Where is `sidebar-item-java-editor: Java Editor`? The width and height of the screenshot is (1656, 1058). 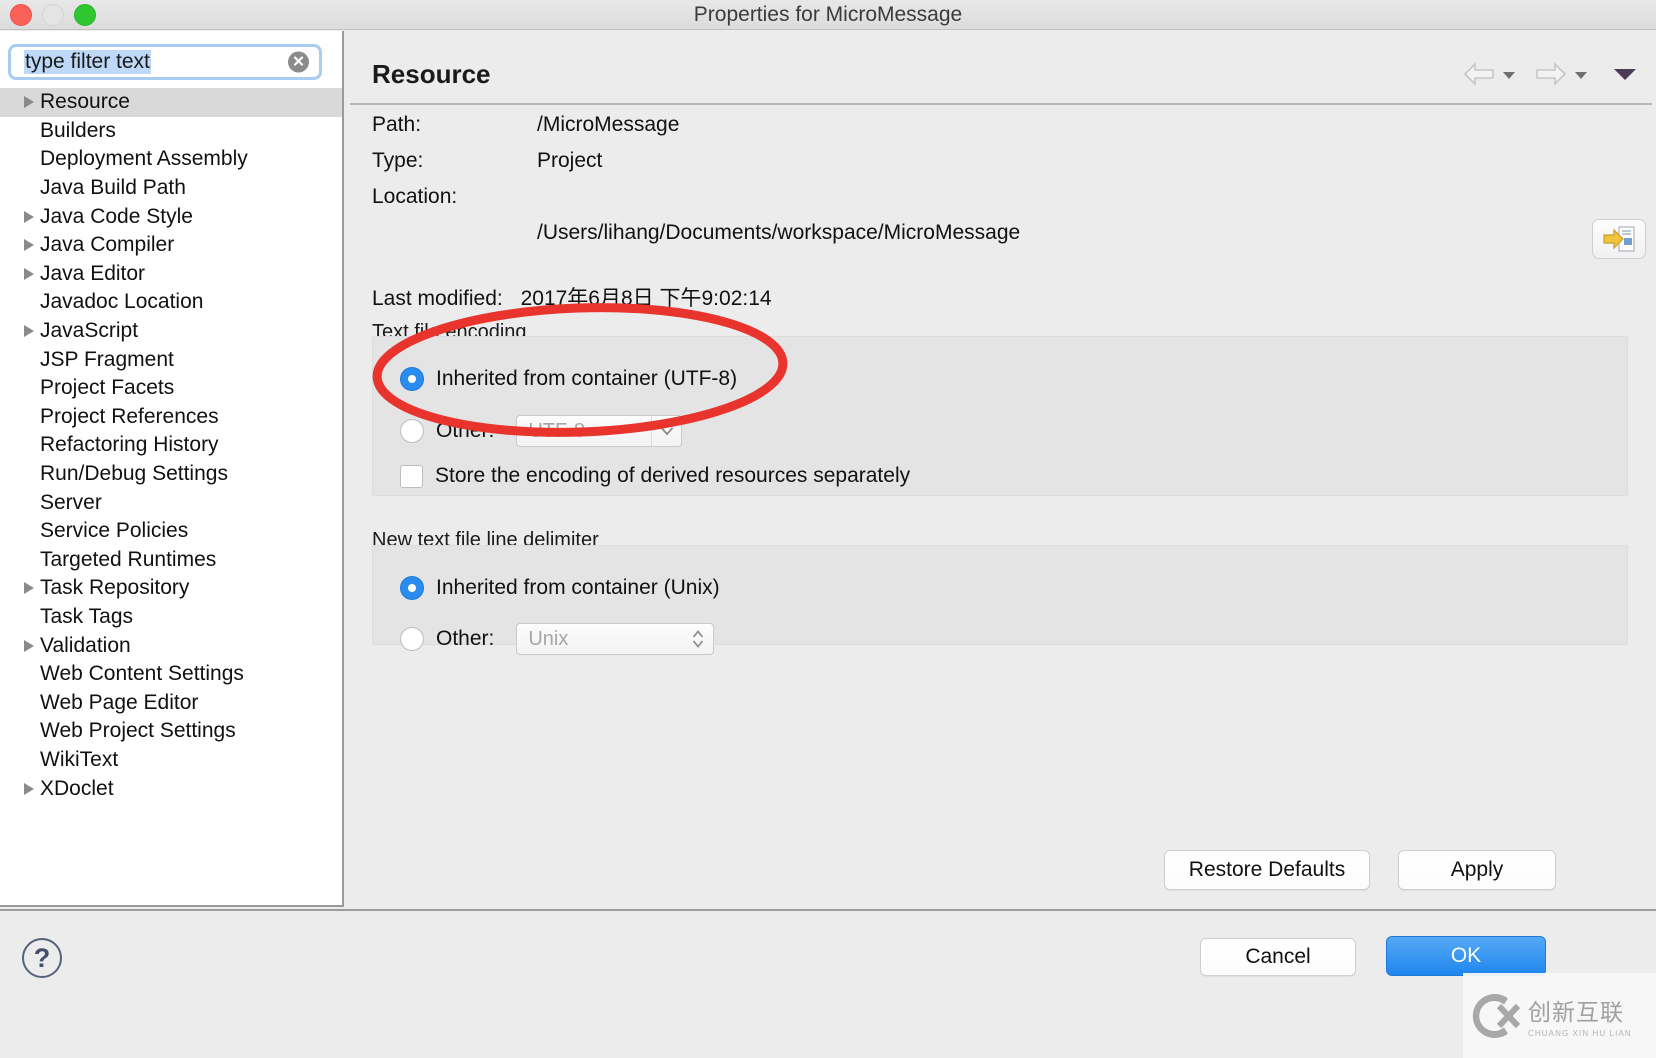 sidebar-item-java-editor: Java Editor is located at coordinates (171, 274).